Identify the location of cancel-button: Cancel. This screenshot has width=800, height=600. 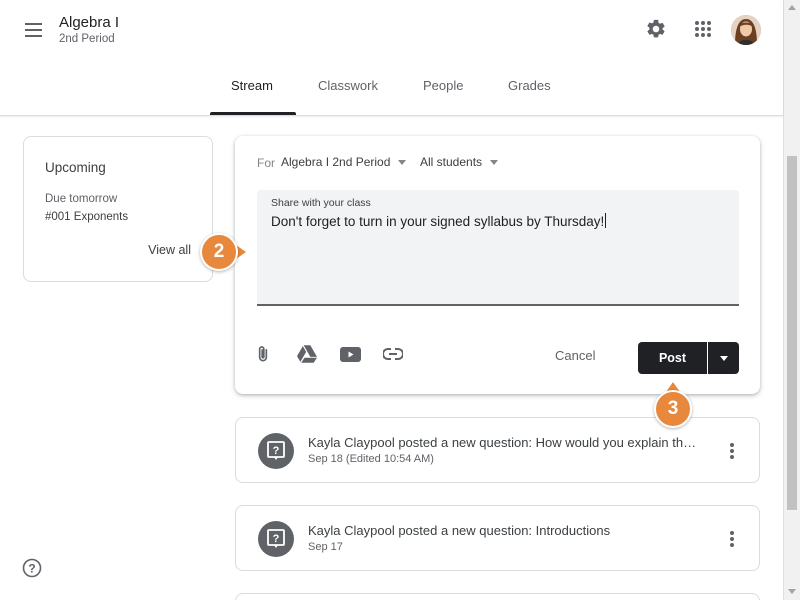
(575, 355).